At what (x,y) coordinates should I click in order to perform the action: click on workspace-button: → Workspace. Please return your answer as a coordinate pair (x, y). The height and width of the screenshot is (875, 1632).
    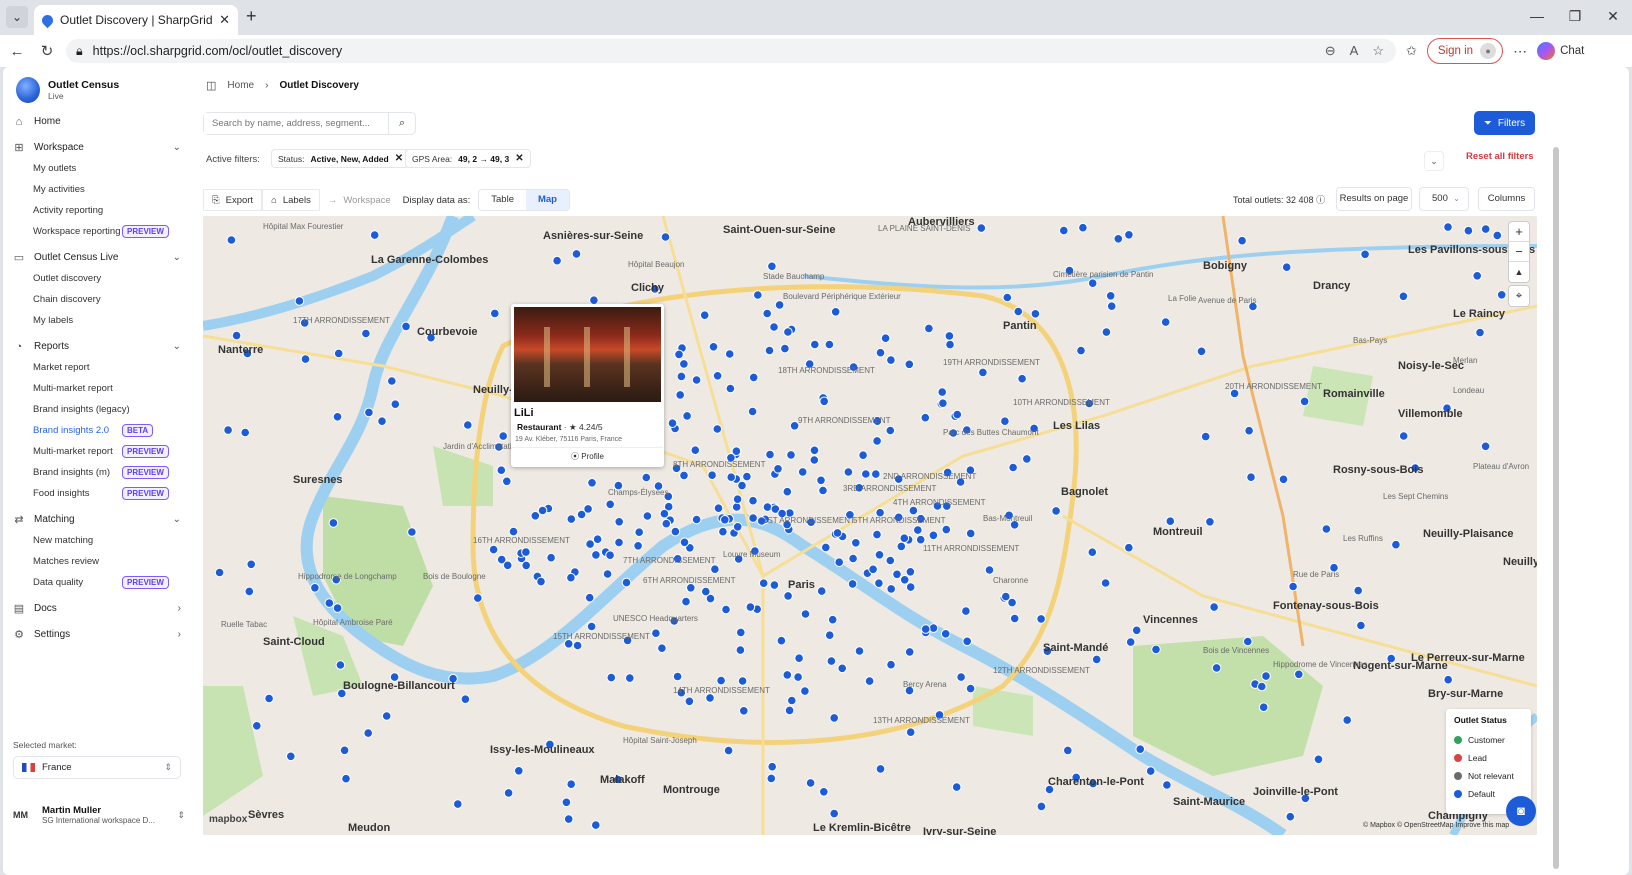
    Looking at the image, I should click on (359, 200).